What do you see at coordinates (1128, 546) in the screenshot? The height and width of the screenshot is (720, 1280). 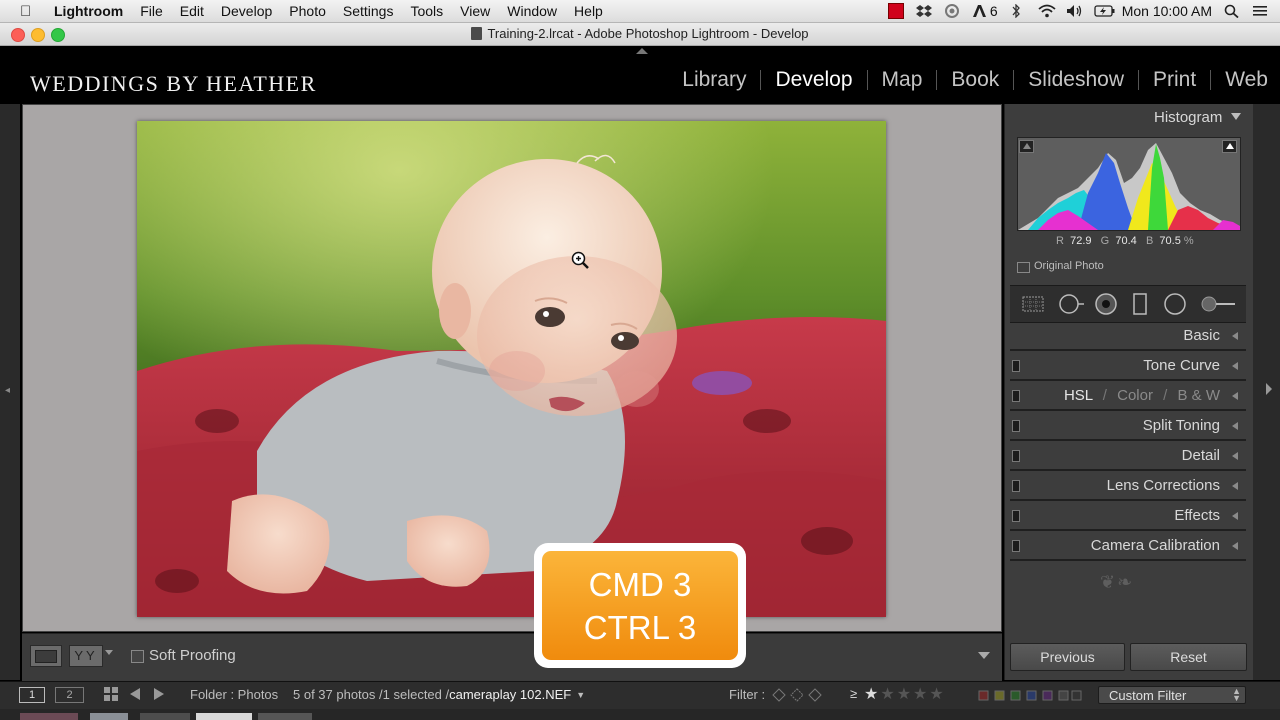 I see `camera-calibration-panel-header: Camera Calibration` at bounding box center [1128, 546].